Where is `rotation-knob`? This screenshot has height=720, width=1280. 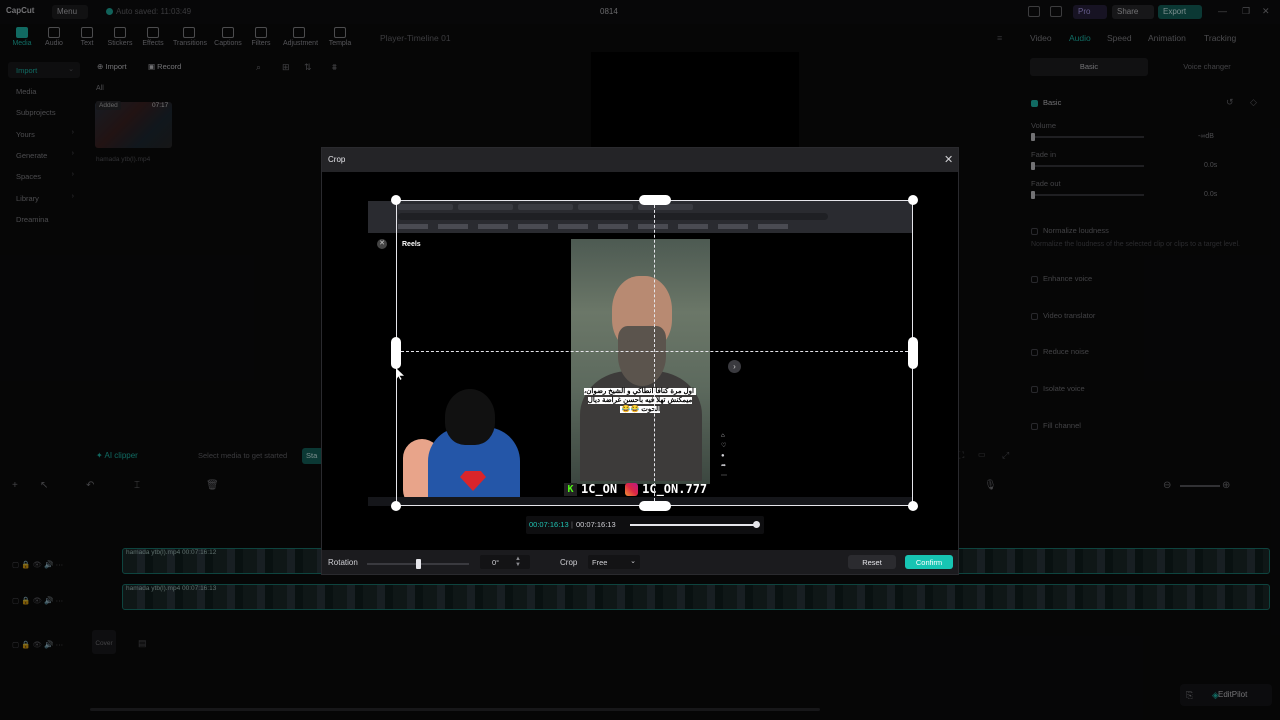 rotation-knob is located at coordinates (418, 564).